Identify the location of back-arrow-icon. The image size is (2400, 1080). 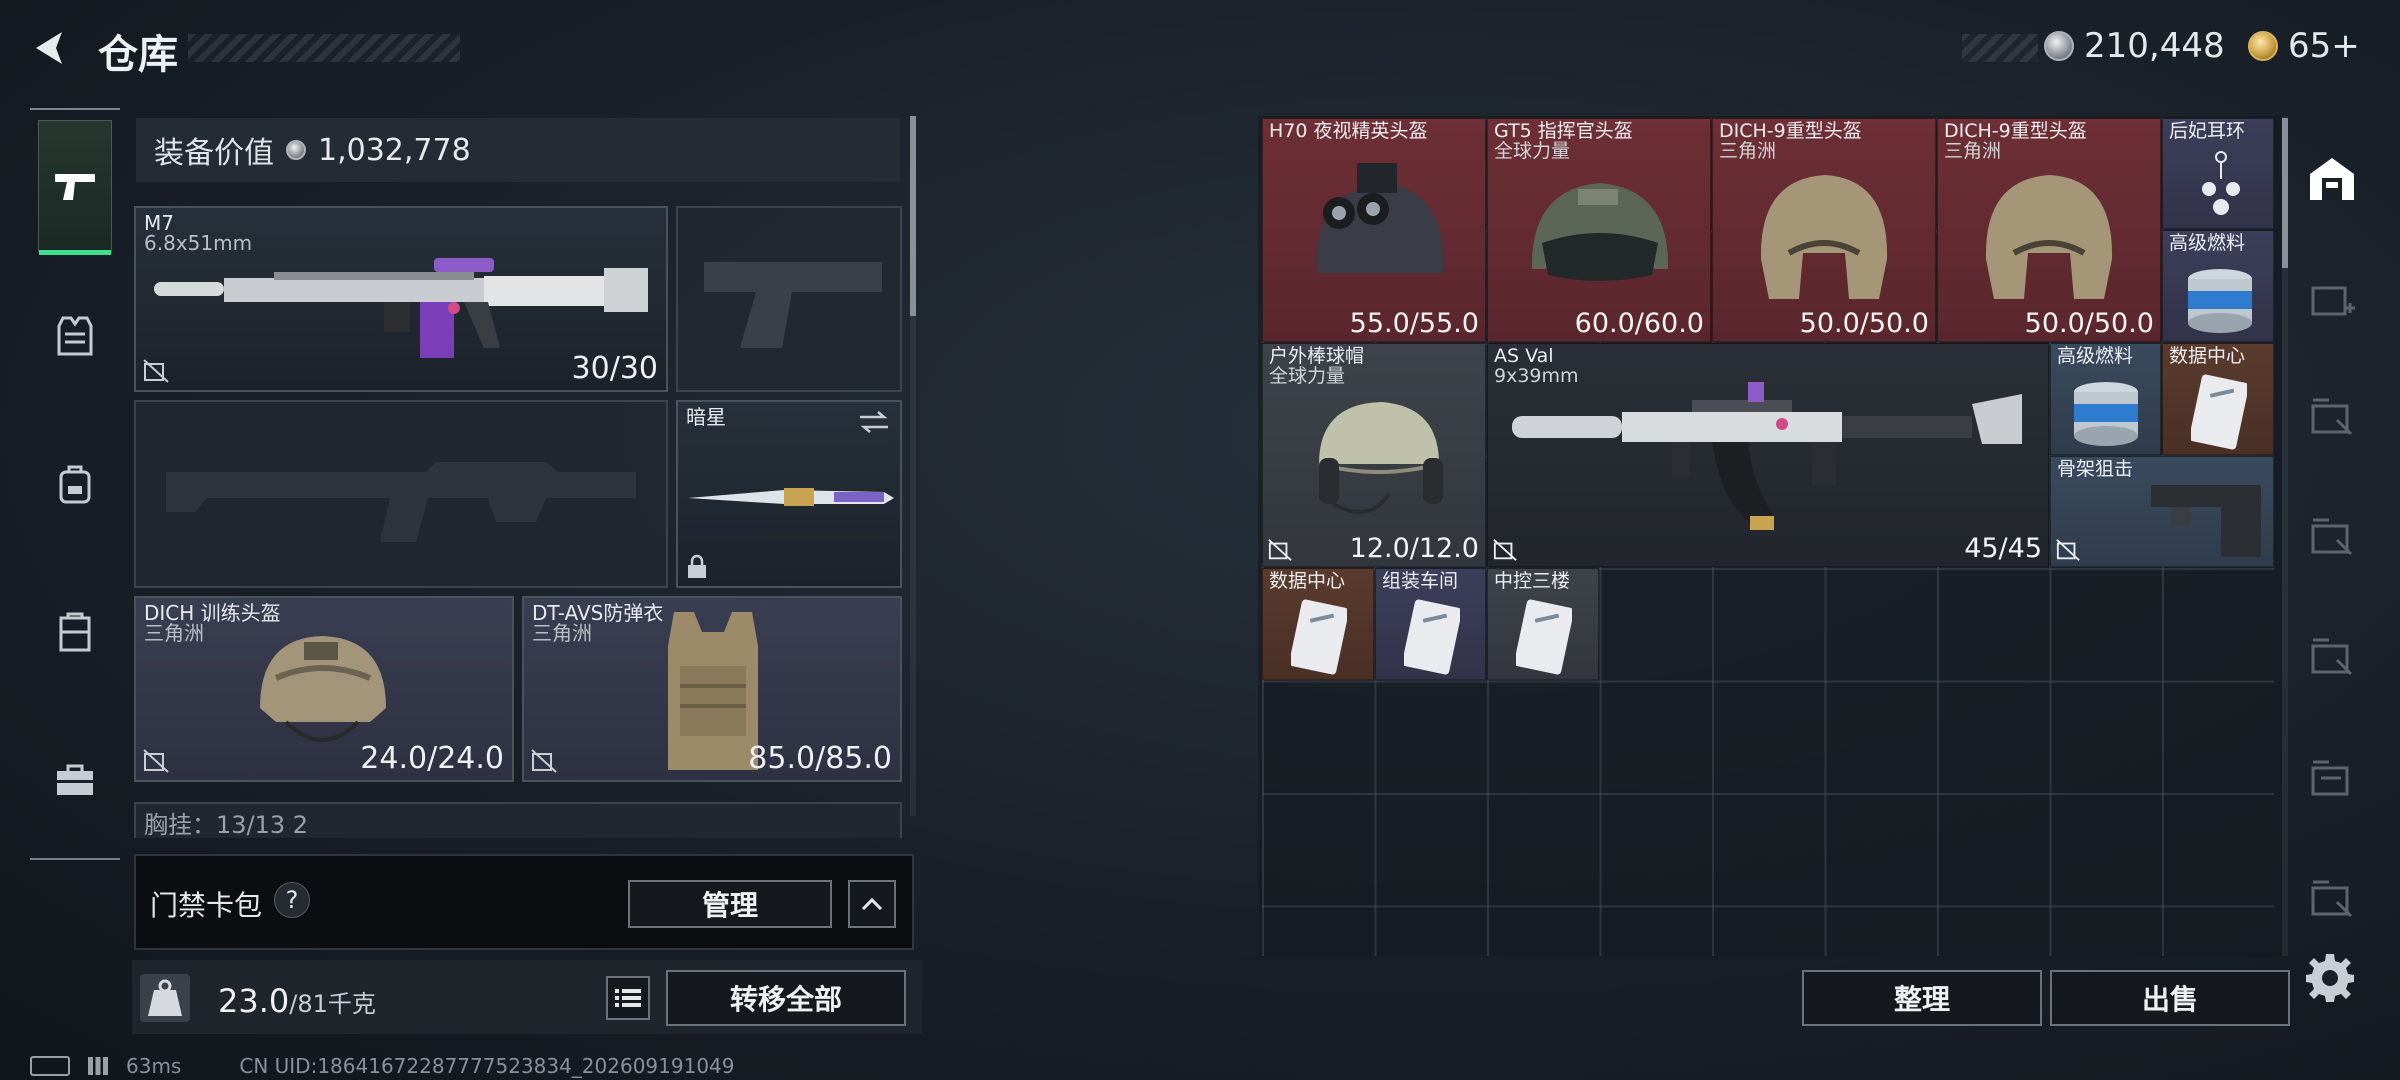
(49, 48).